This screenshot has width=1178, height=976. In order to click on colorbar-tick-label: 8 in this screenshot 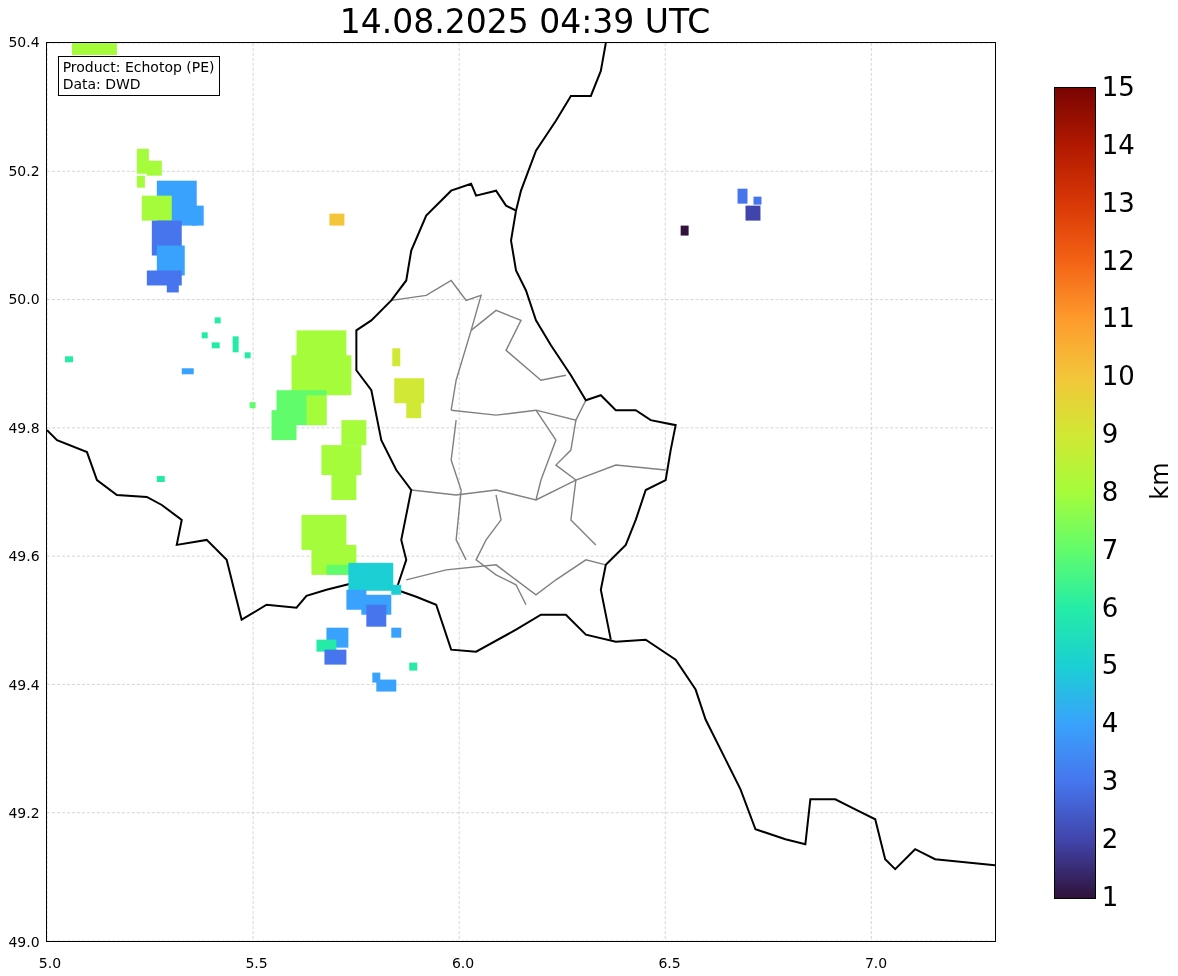, I will do `click(1110, 491)`.